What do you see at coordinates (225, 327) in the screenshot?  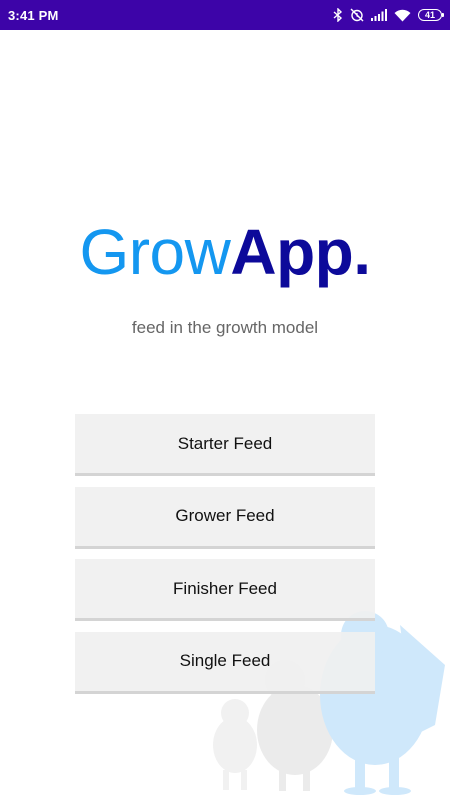 I see `tagline: feed in the growth model` at bounding box center [225, 327].